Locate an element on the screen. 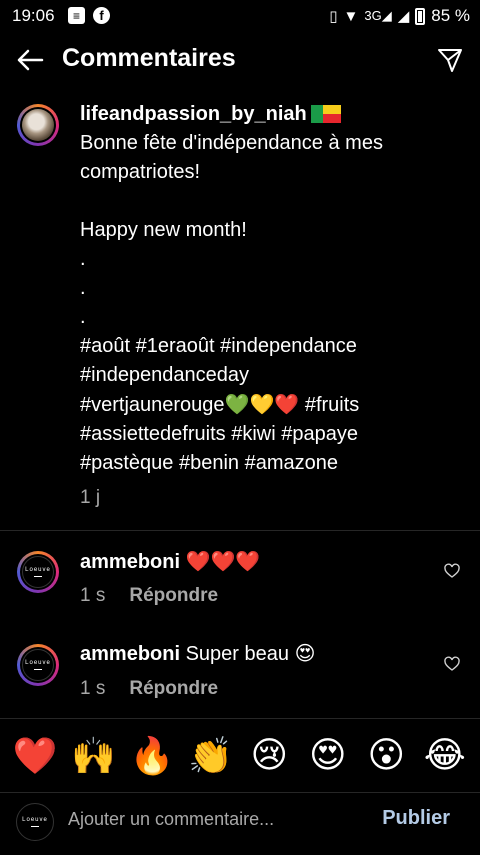  hashtag-line: #assiettedefruits #kiwi #papaye is located at coordinates (272, 434).